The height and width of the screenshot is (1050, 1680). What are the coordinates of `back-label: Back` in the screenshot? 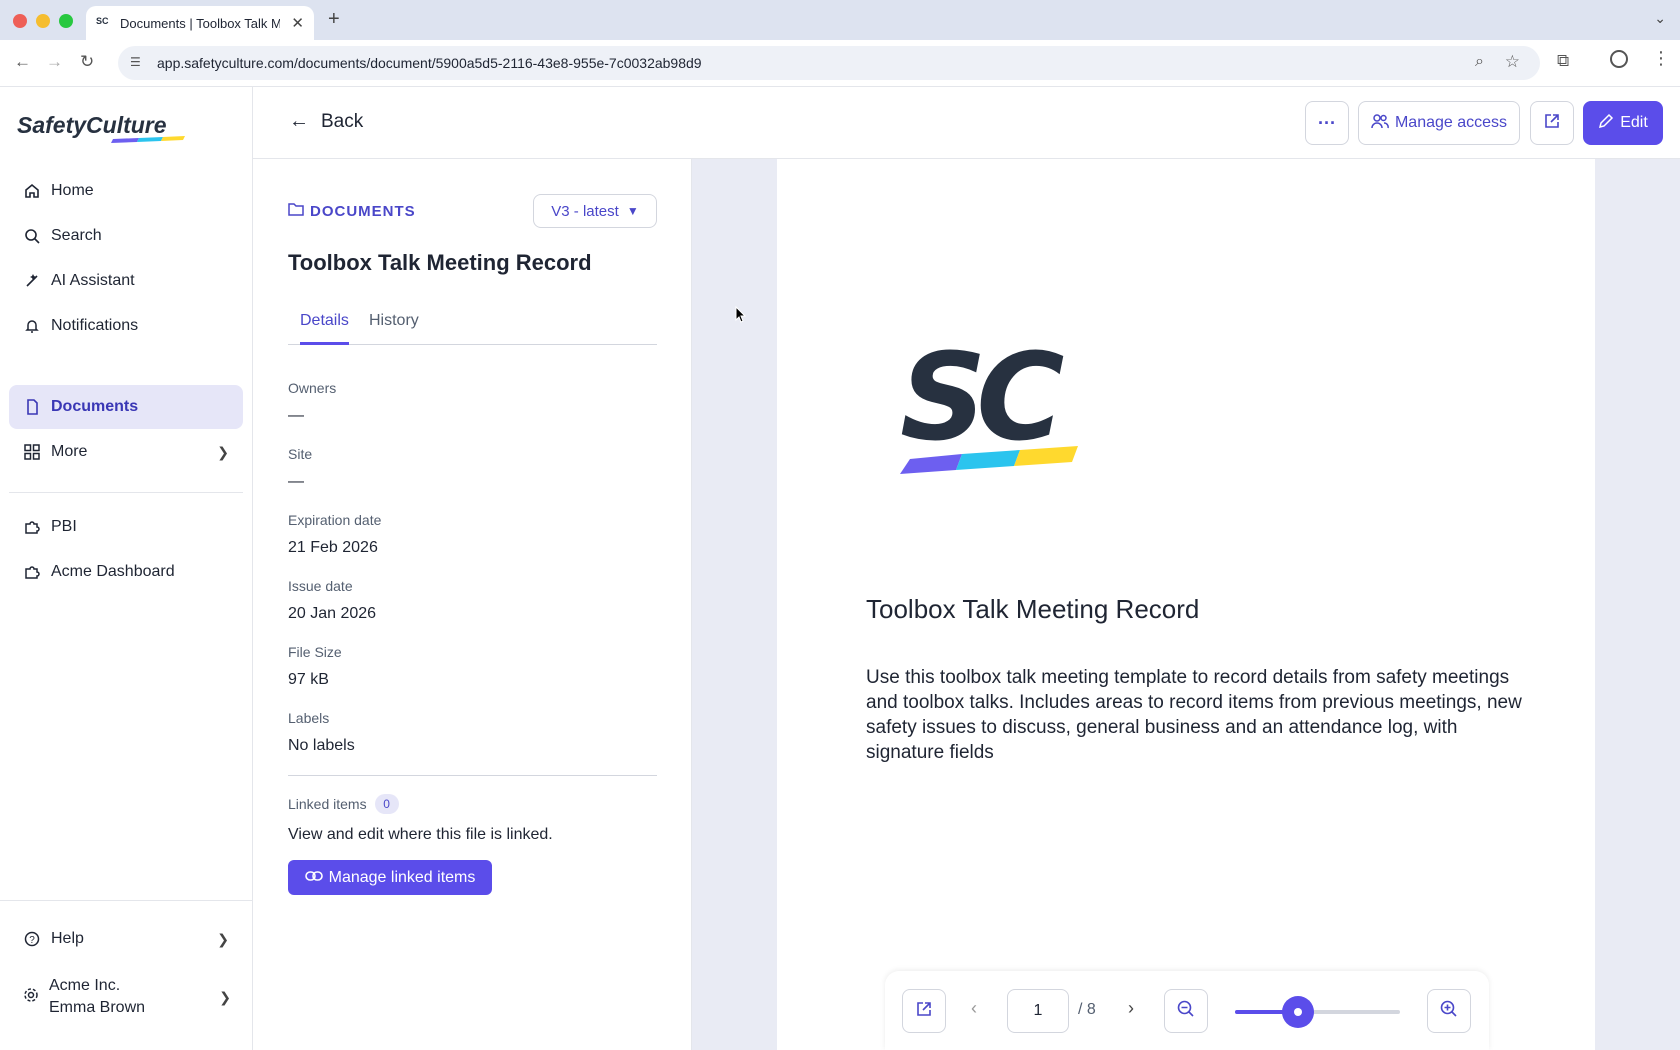 It's located at (342, 121).